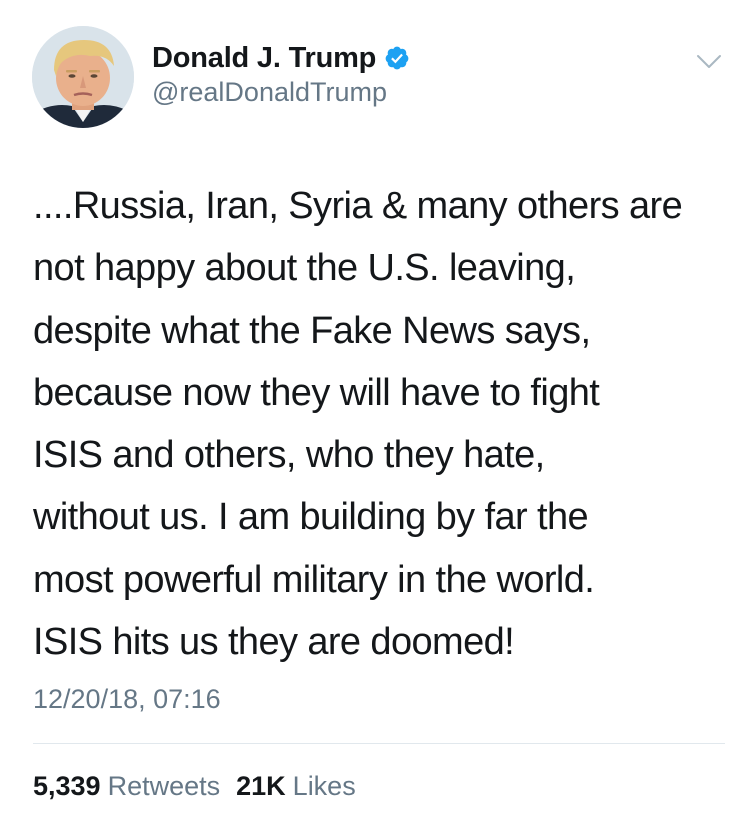 Image resolution: width=750 pixels, height=816 pixels. Describe the element at coordinates (261, 786) in the screenshot. I see `likes-count: 21K` at that location.